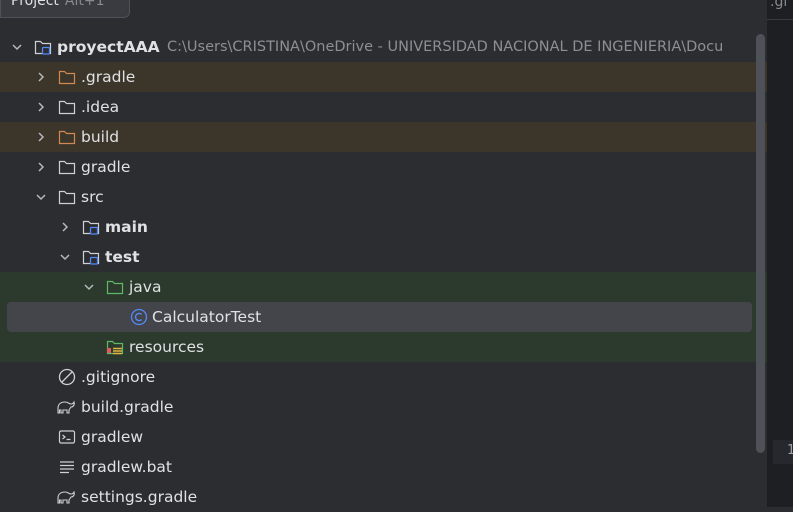 The height and width of the screenshot is (512, 793). Describe the element at coordinates (35, 4) in the screenshot. I see `tooltip-title: Project` at that location.